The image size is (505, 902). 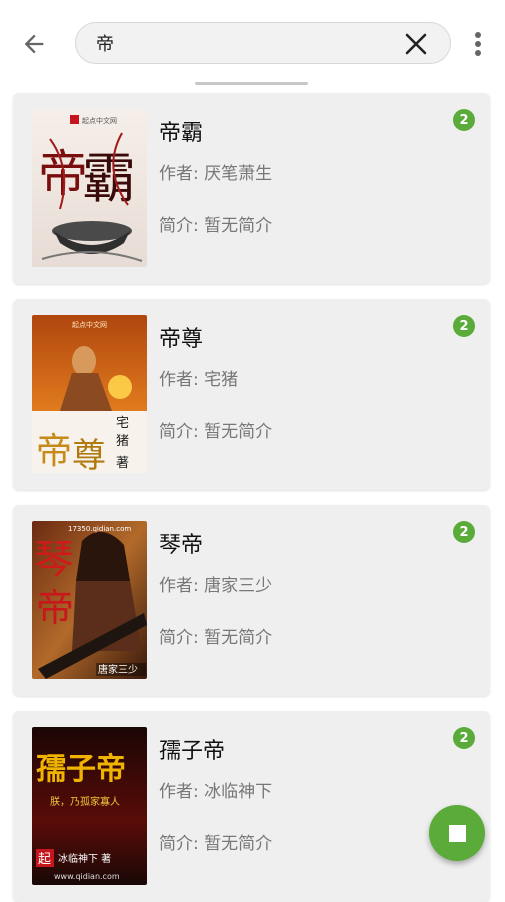 What do you see at coordinates (118, 669) in the screenshot?
I see `cover-author-text: 唐家三少` at bounding box center [118, 669].